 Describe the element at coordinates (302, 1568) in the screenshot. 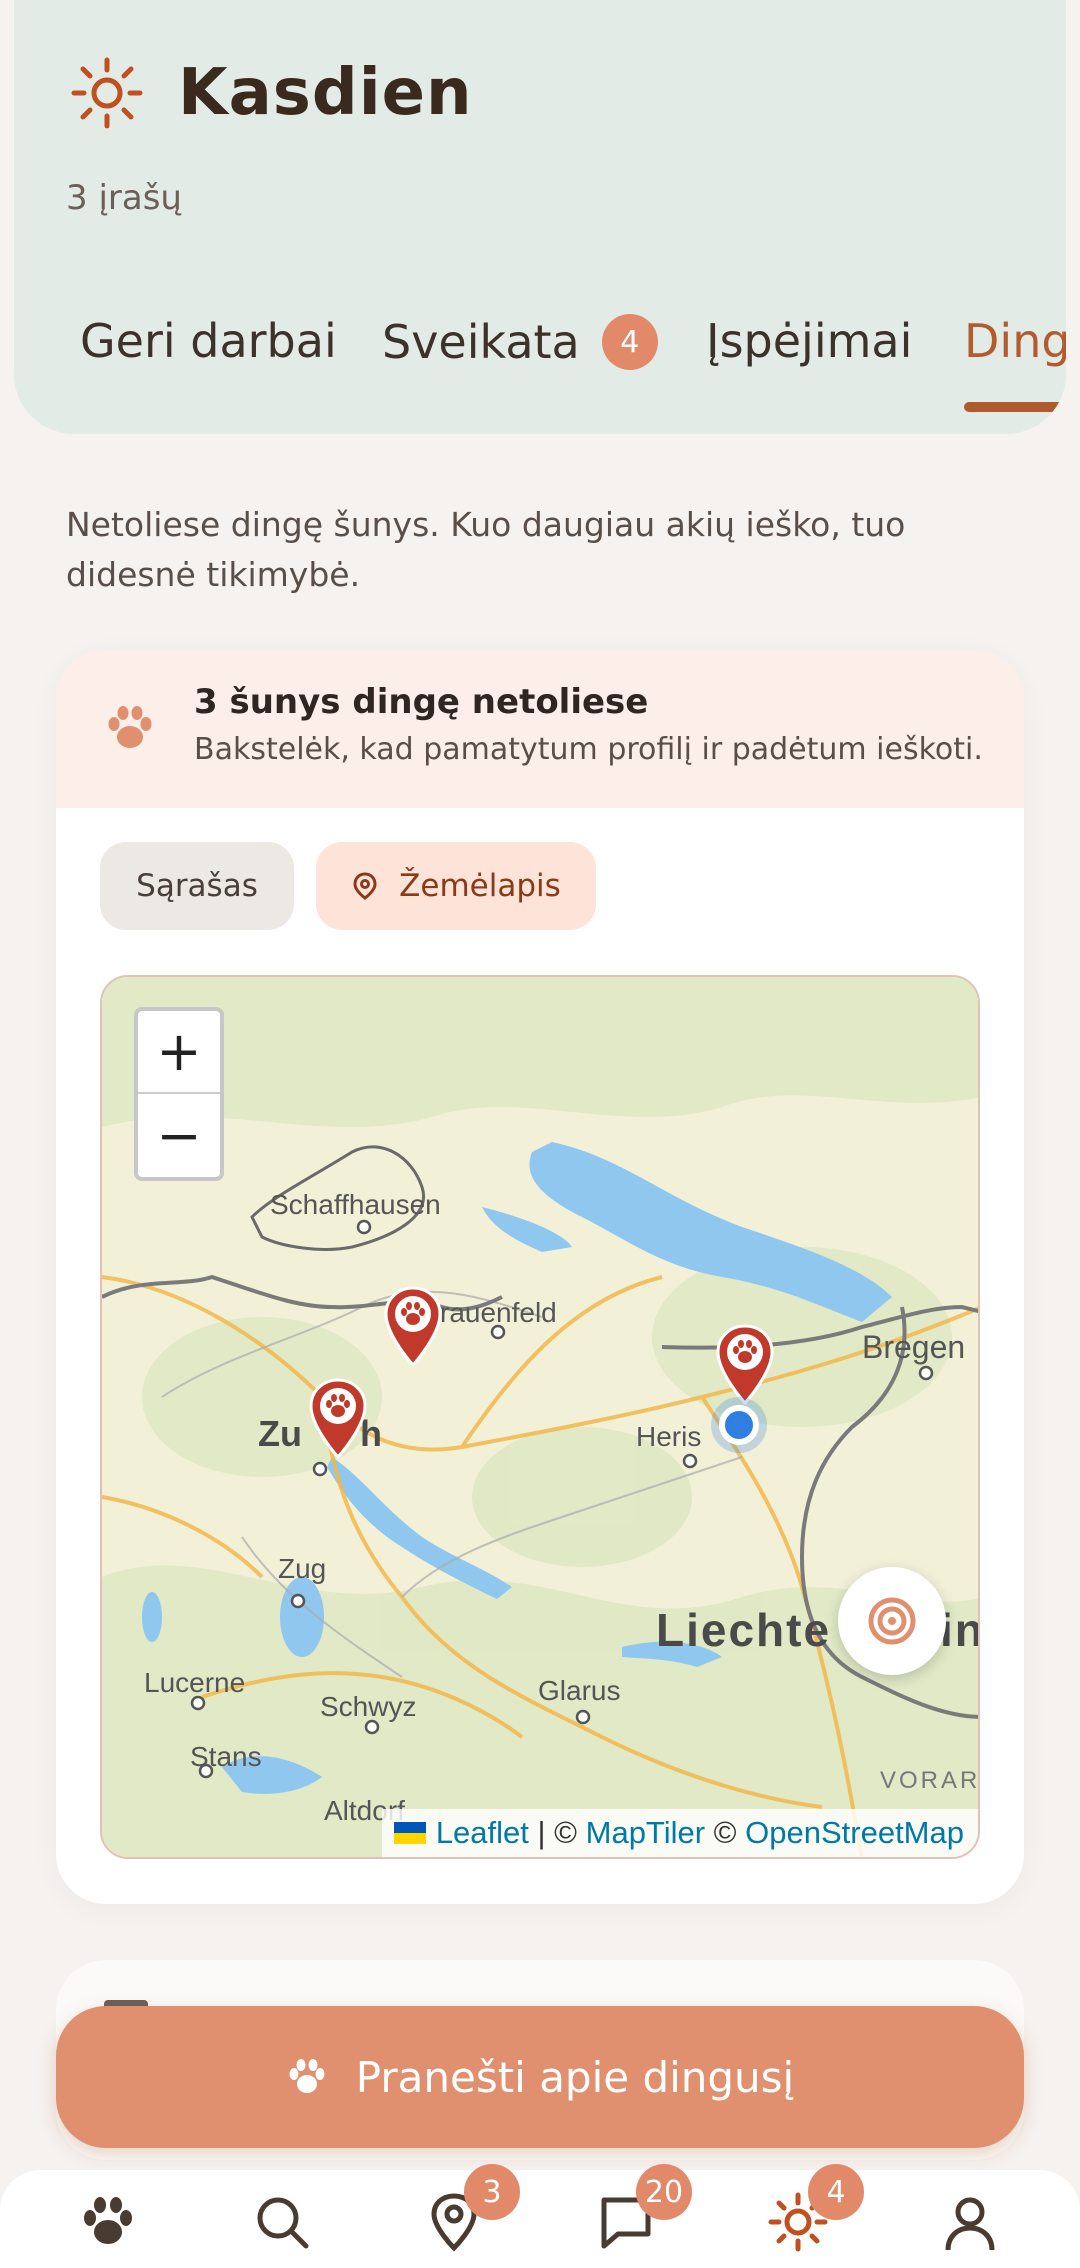

I see `map-label-zug: Zug` at that location.